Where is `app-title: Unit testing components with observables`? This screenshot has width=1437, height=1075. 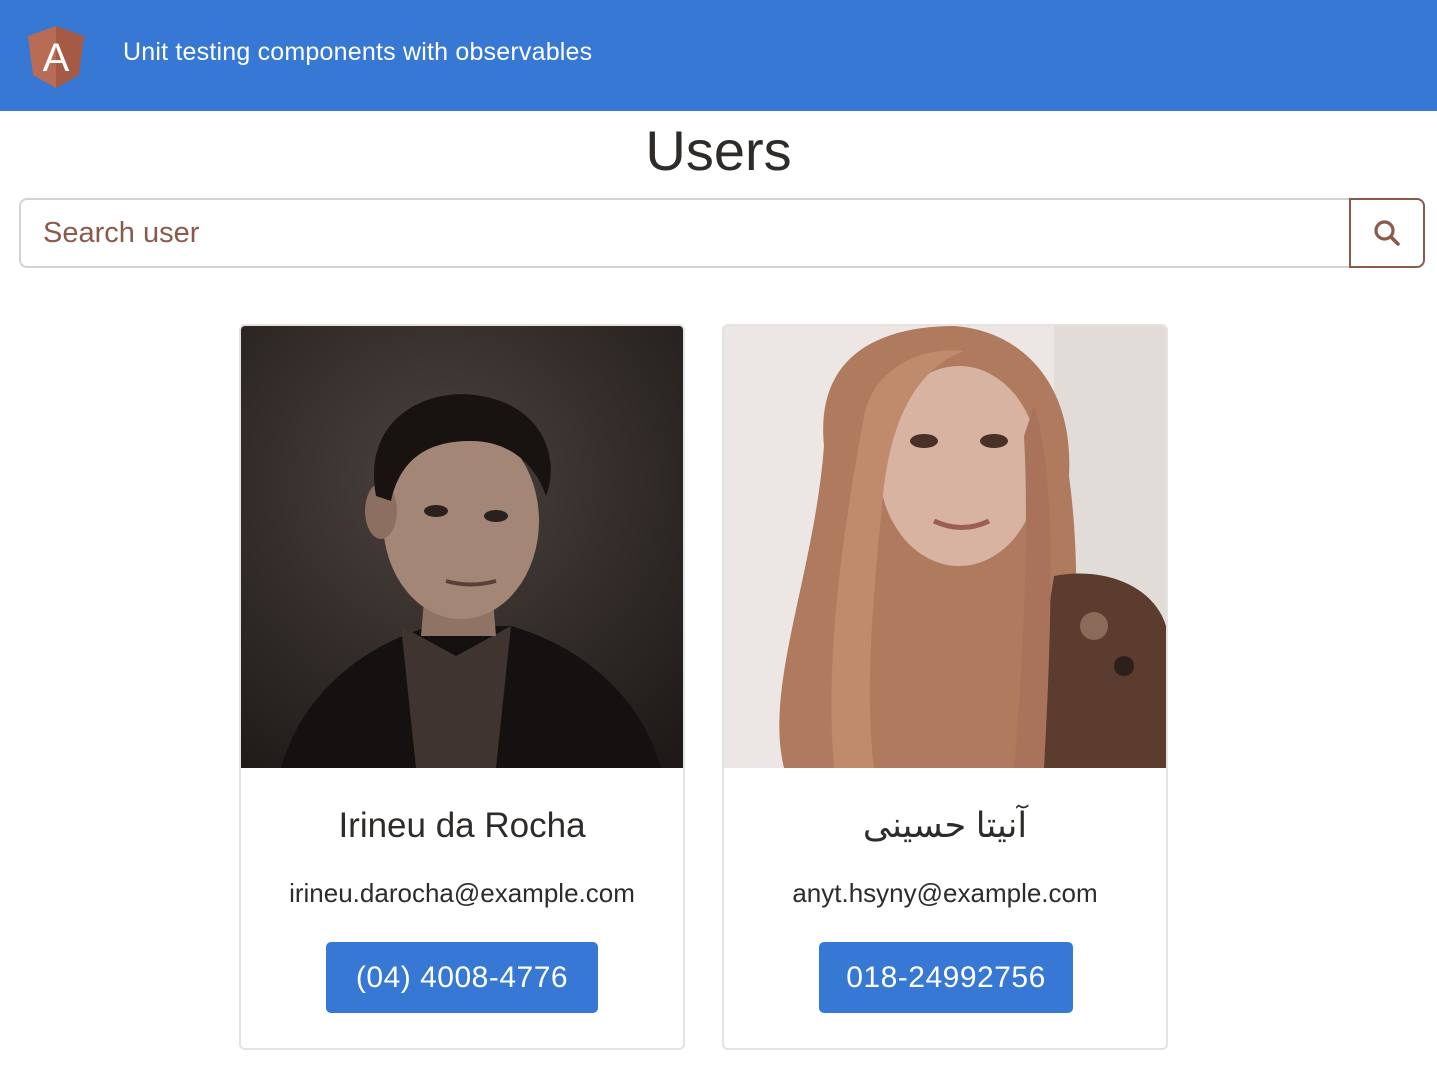 app-title: Unit testing components with observables is located at coordinates (358, 52).